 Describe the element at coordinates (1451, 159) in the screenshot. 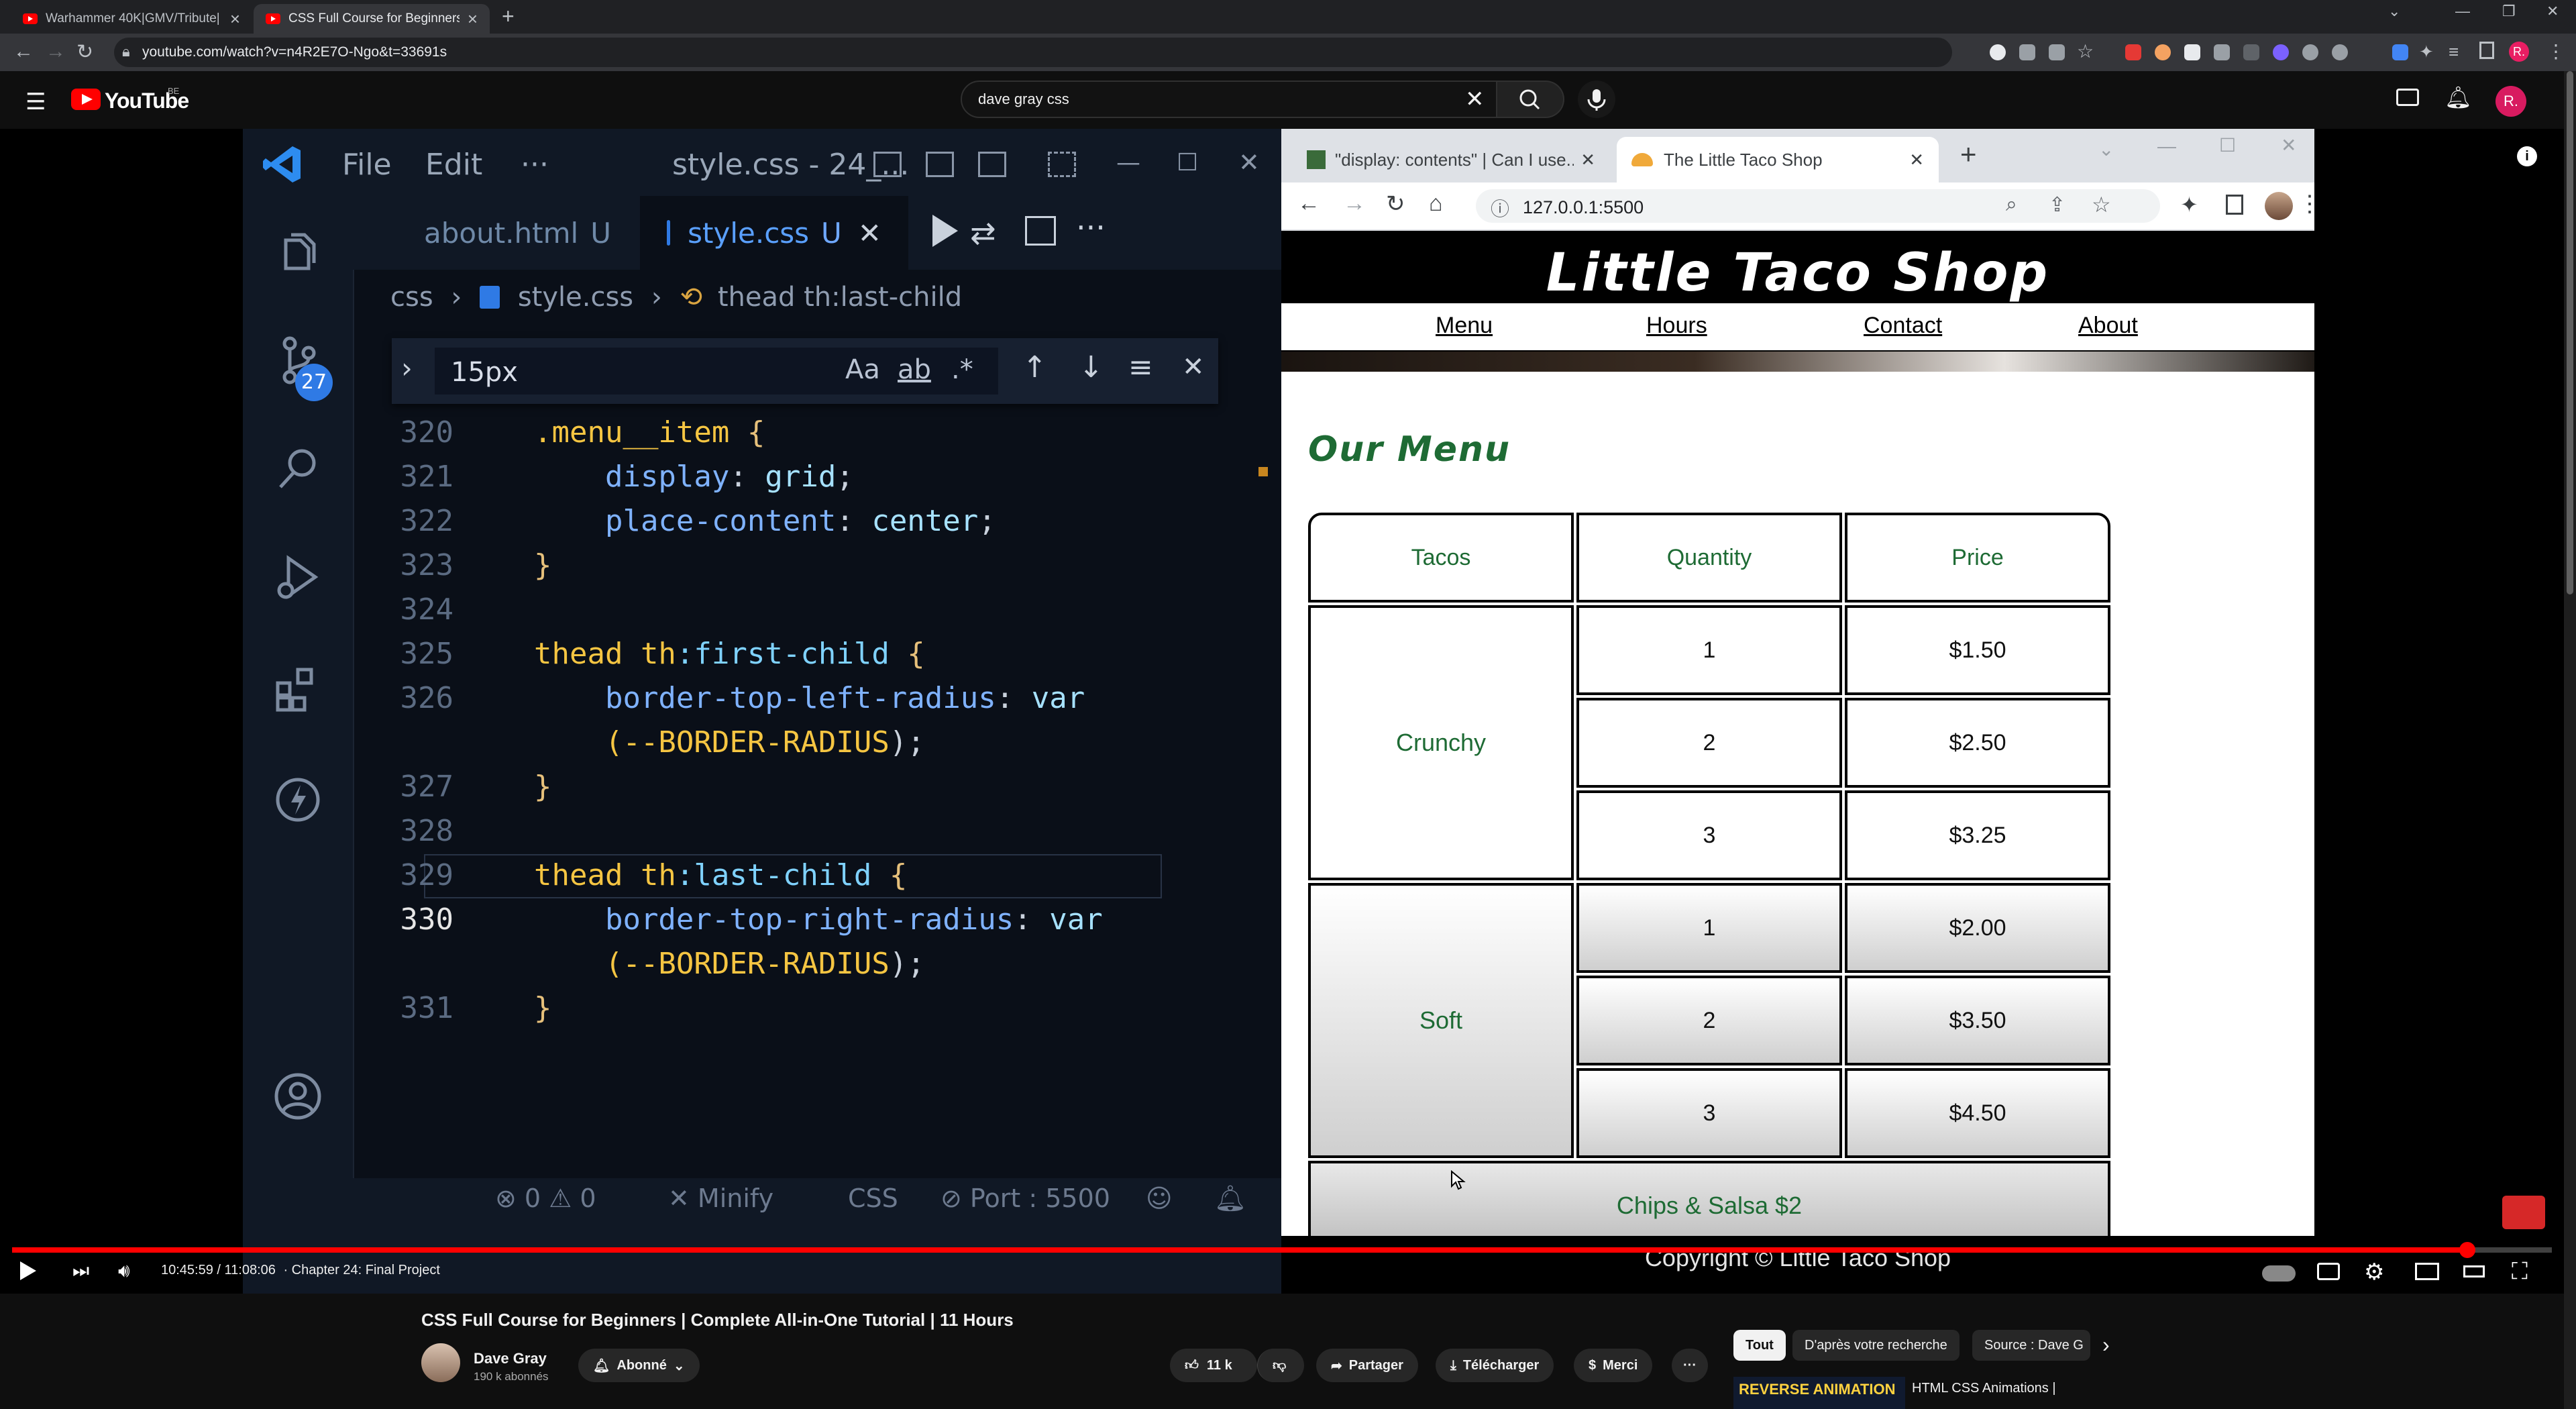

I see `preview-tab-caniuse: "display: contents" | Can I use... S ✕` at that location.